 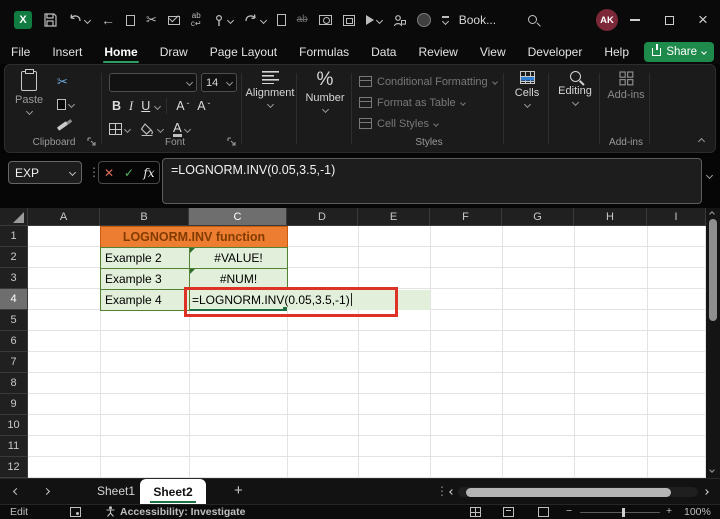 What do you see at coordinates (243, 52) in the screenshot?
I see `tab-page-layout: Page Layout` at bounding box center [243, 52].